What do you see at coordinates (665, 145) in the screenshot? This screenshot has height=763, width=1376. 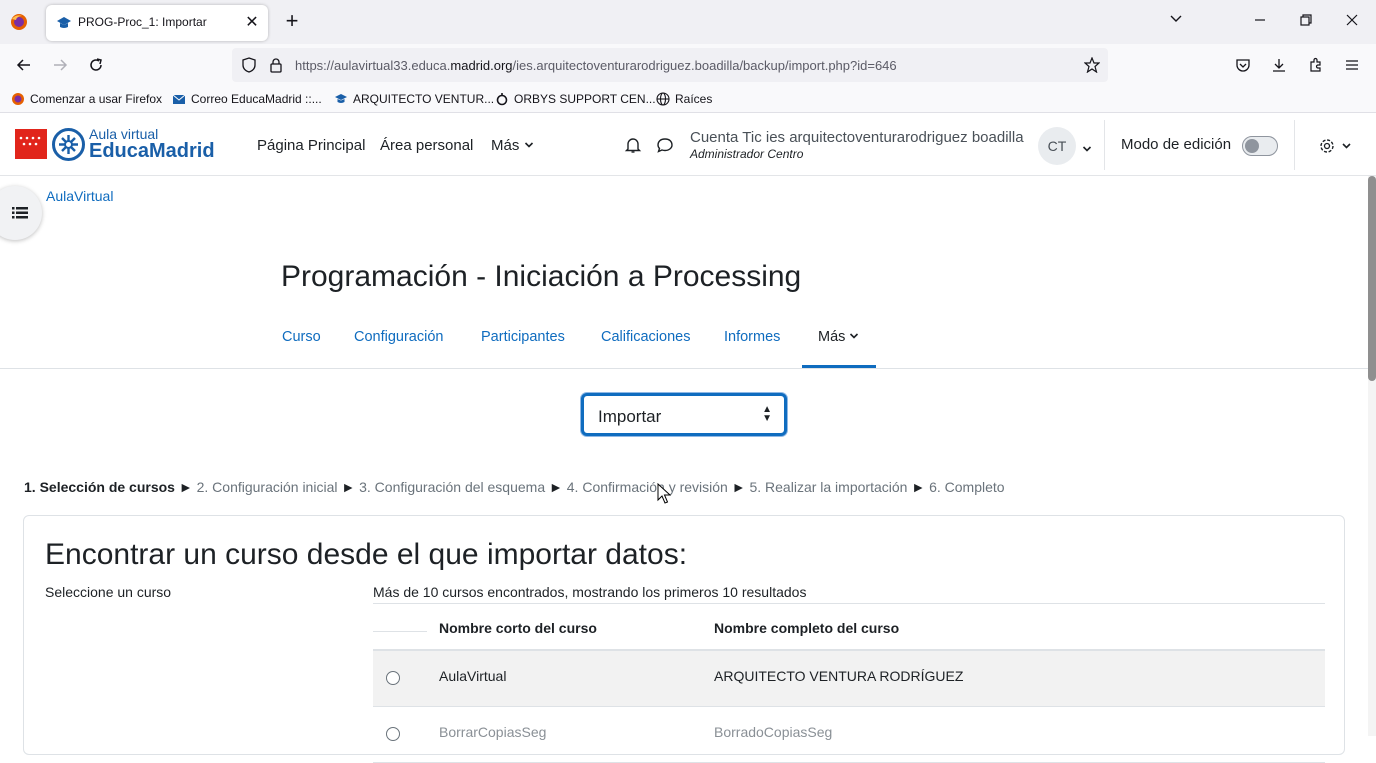 I see `messages-icon` at bounding box center [665, 145].